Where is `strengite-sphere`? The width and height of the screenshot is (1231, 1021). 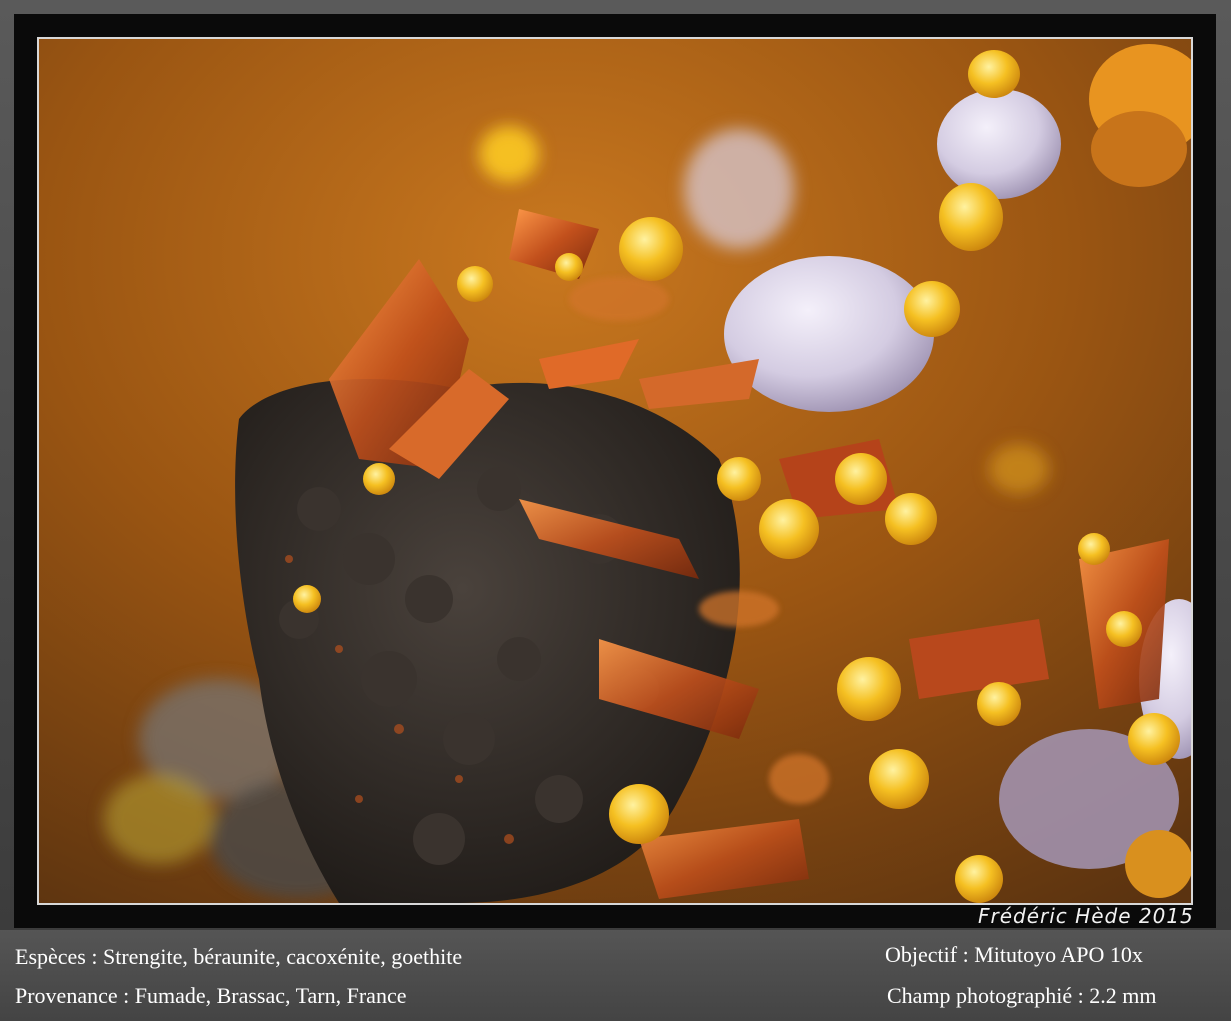 strengite-sphere is located at coordinates (829, 334).